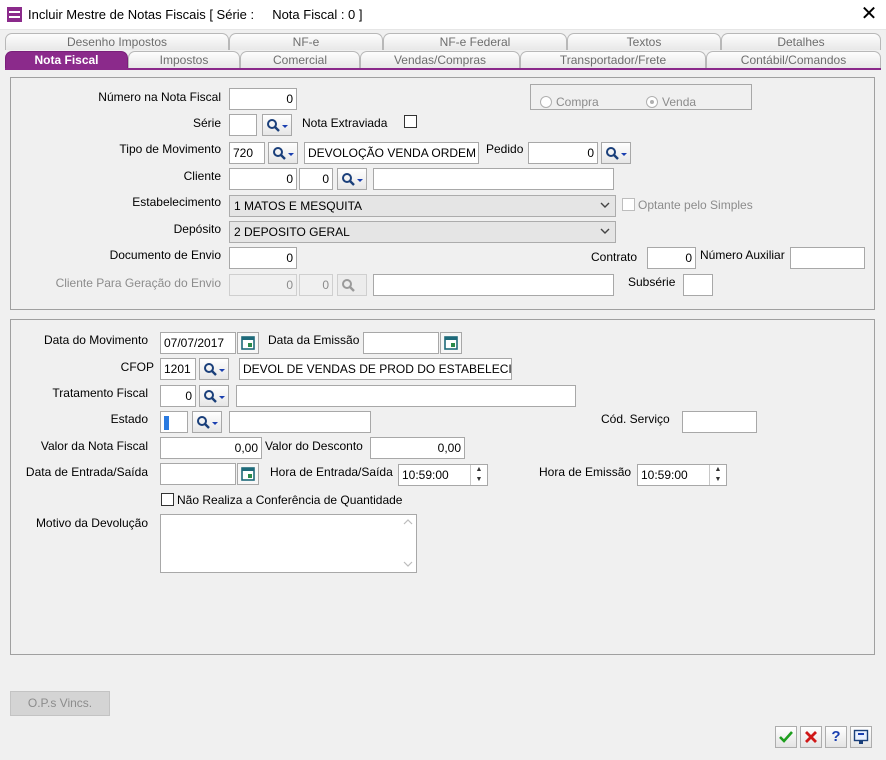 The width and height of the screenshot is (886, 760). I want to click on data-mov-label: Data do Movimento, so click(95, 340).